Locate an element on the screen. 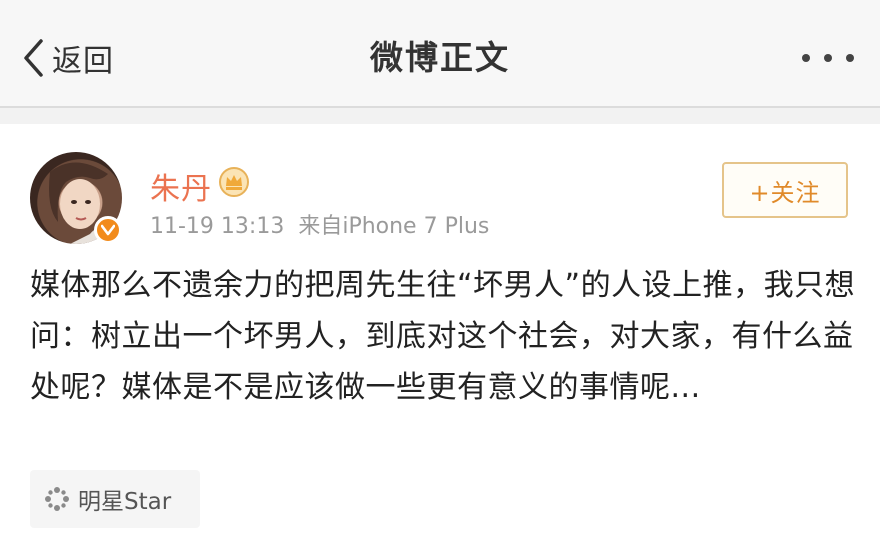  post-source: 来自iPhone 7 Plus is located at coordinates (393, 226).